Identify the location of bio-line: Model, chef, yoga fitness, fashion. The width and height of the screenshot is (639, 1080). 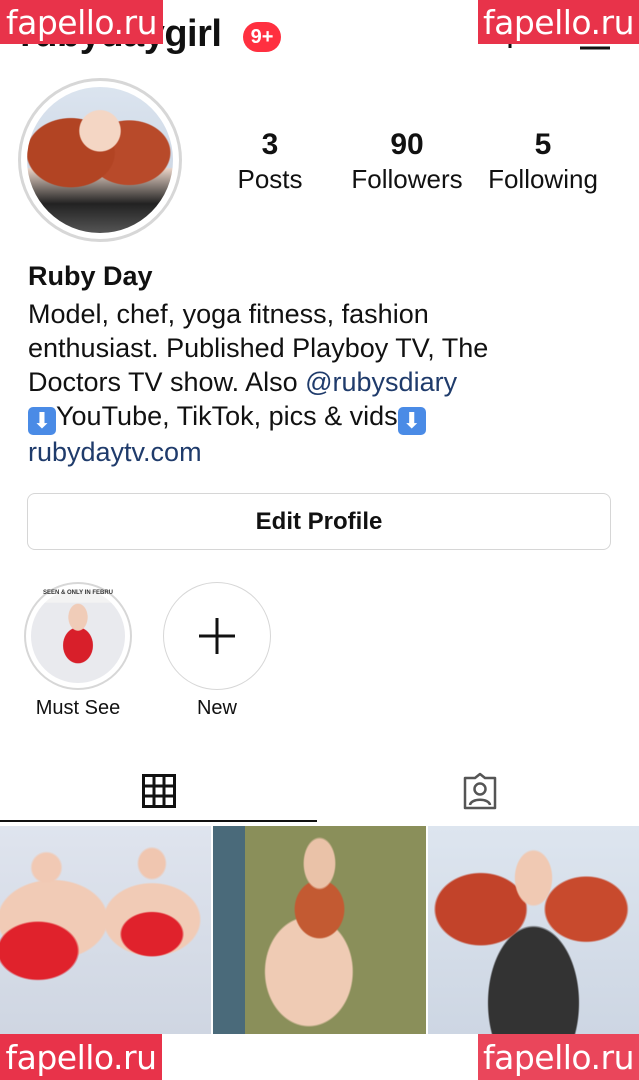
(228, 314).